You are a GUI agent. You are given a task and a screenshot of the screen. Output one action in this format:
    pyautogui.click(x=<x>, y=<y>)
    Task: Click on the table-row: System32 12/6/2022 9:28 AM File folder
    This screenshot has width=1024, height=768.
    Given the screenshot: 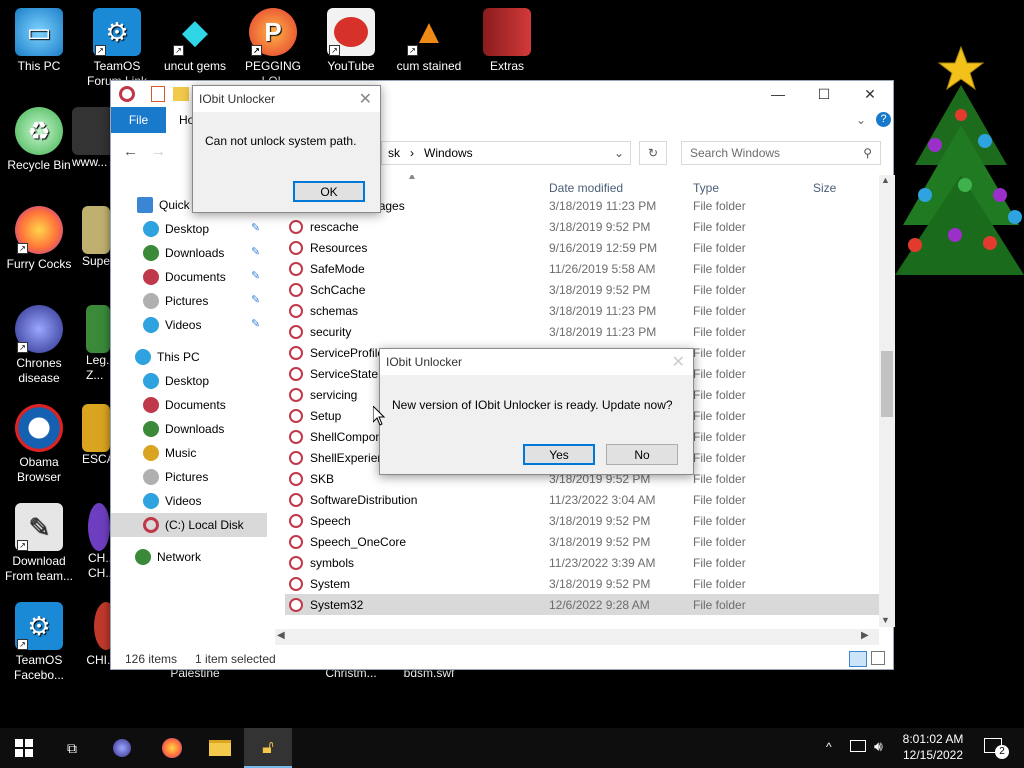 What is the action you would take?
    pyautogui.click(x=582, y=604)
    